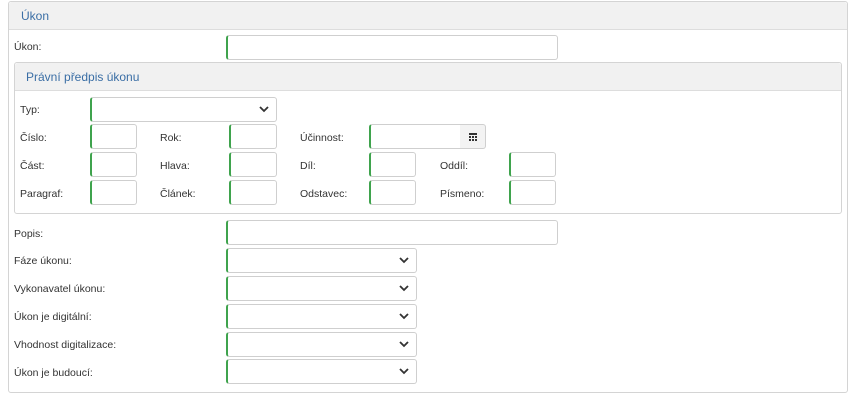 Image resolution: width=856 pixels, height=397 pixels. Describe the element at coordinates (462, 194) in the screenshot. I see `pismeno-label: Písmeno:` at that location.